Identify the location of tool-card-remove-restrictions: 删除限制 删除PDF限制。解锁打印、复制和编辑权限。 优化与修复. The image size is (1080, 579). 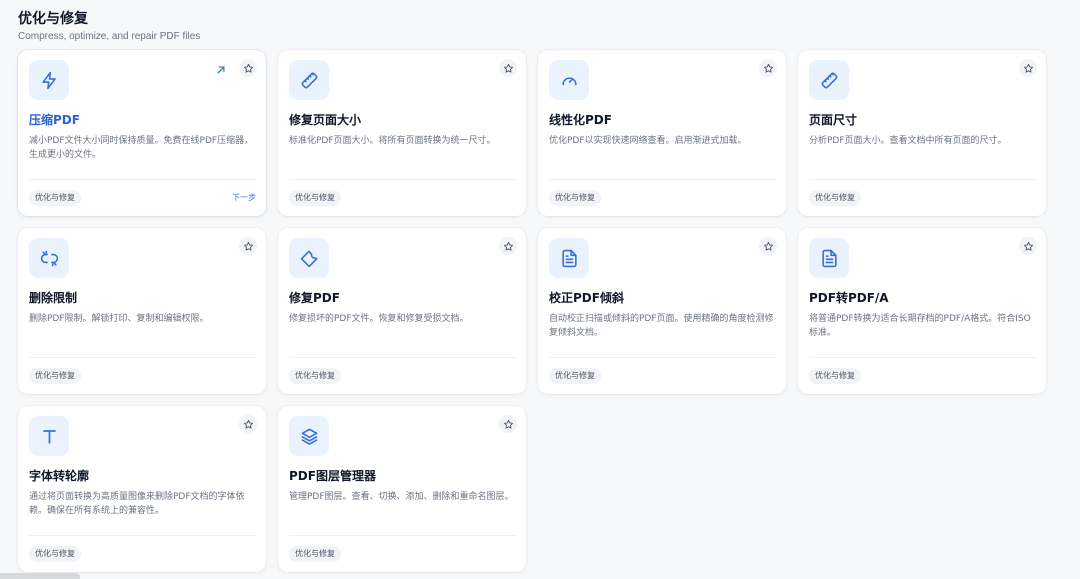
(142, 311).